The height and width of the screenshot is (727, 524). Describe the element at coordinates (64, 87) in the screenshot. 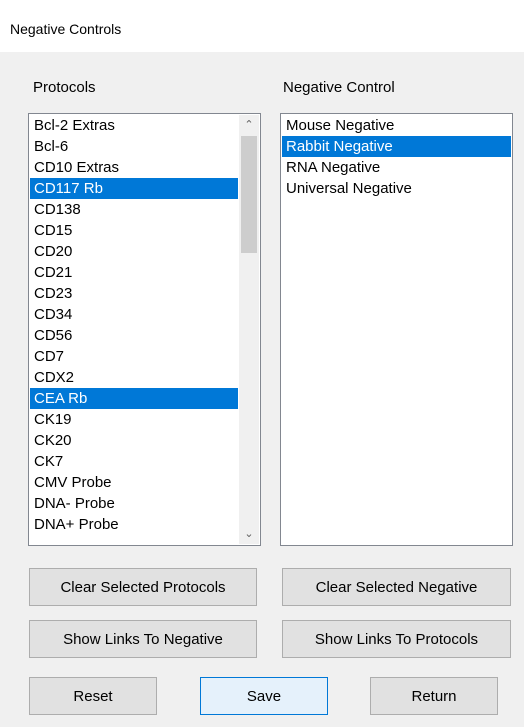

I see `protocols-label: Protocols` at that location.